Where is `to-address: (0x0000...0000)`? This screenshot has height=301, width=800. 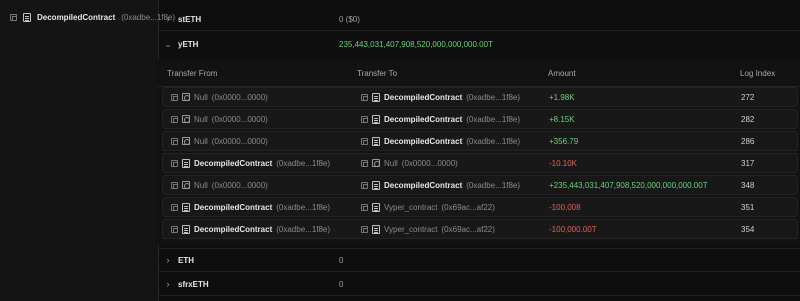
to-address: (0x0000...0000) is located at coordinates (429, 163).